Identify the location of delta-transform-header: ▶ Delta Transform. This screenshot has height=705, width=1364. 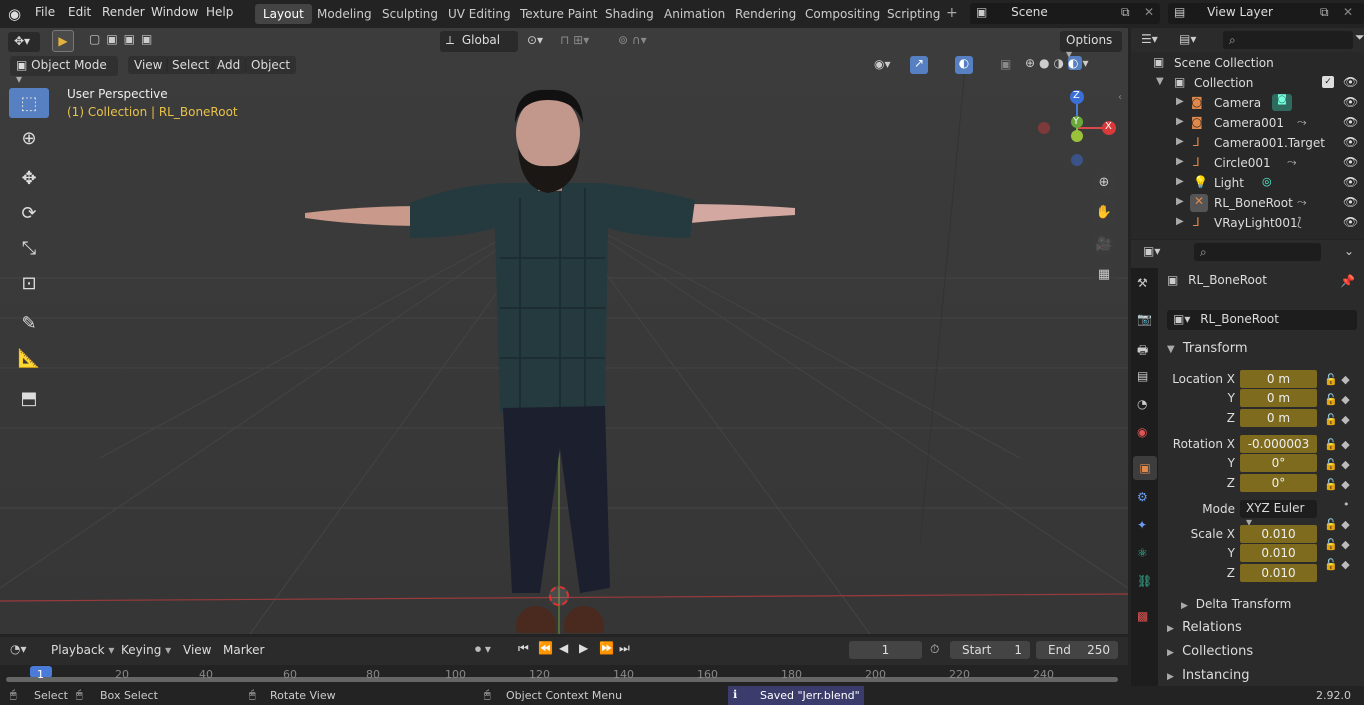
(1236, 604).